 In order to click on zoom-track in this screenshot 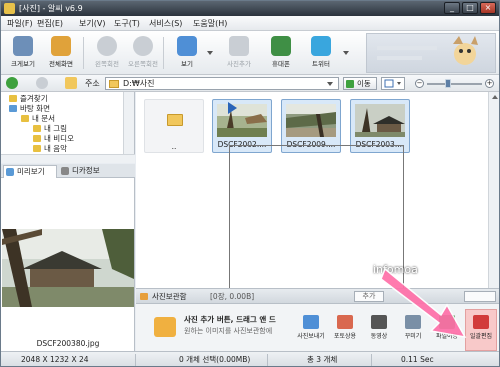, I will do `click(454, 84)`.